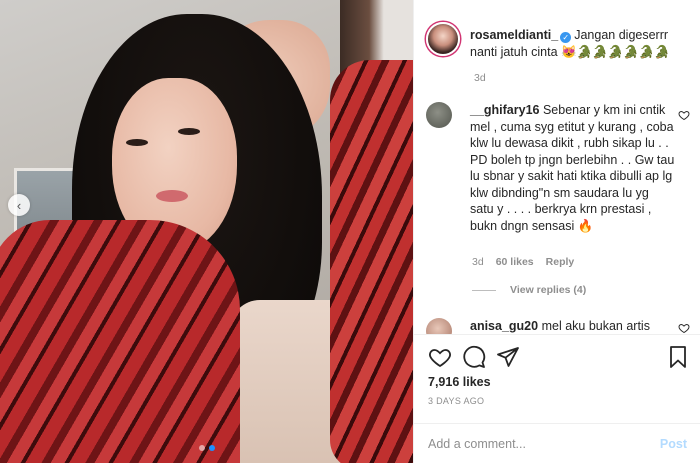 The image size is (700, 463). What do you see at coordinates (508, 357) in the screenshot?
I see `send-icon` at bounding box center [508, 357].